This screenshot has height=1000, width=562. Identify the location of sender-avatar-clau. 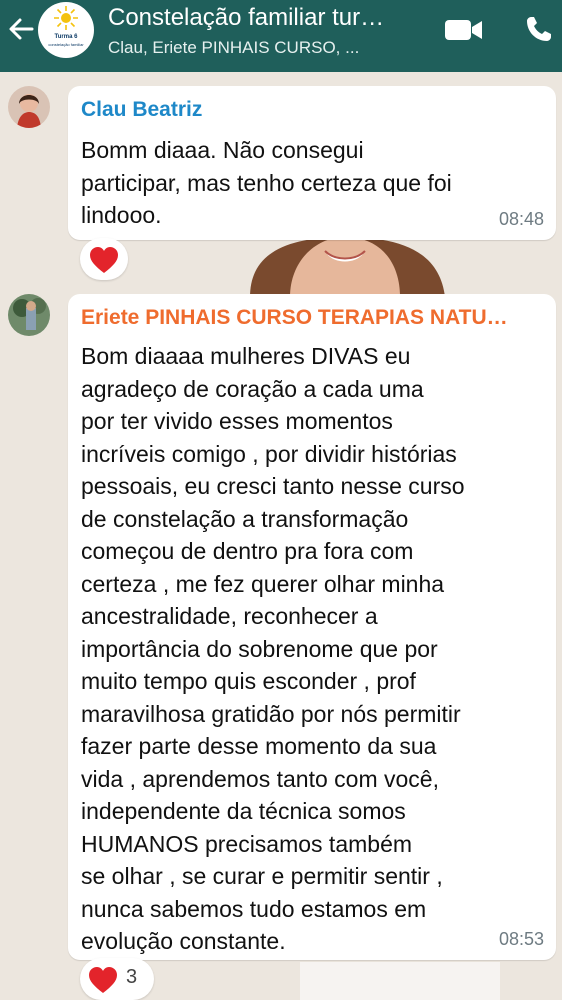
(29, 107).